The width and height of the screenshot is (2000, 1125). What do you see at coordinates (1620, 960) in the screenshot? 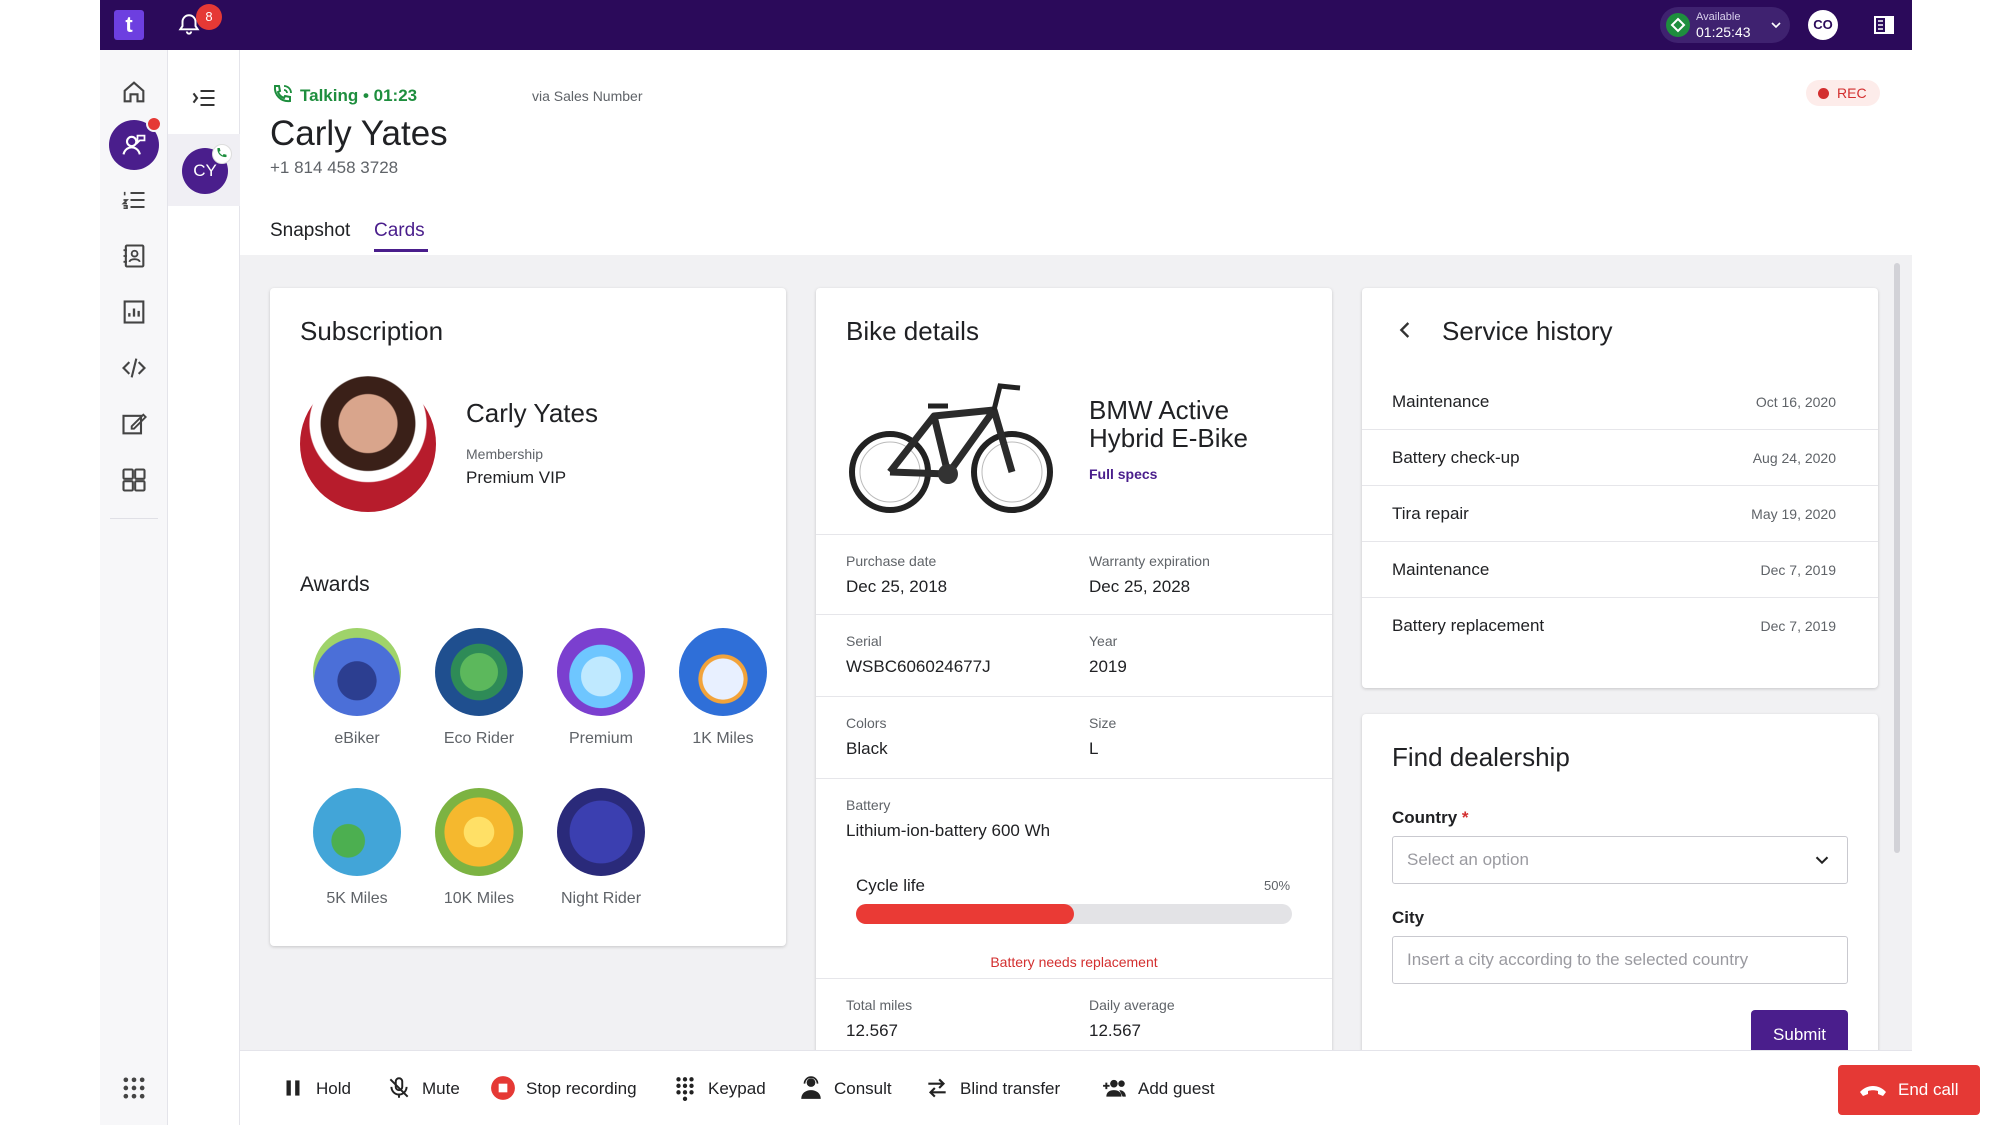
I see `city-input` at bounding box center [1620, 960].